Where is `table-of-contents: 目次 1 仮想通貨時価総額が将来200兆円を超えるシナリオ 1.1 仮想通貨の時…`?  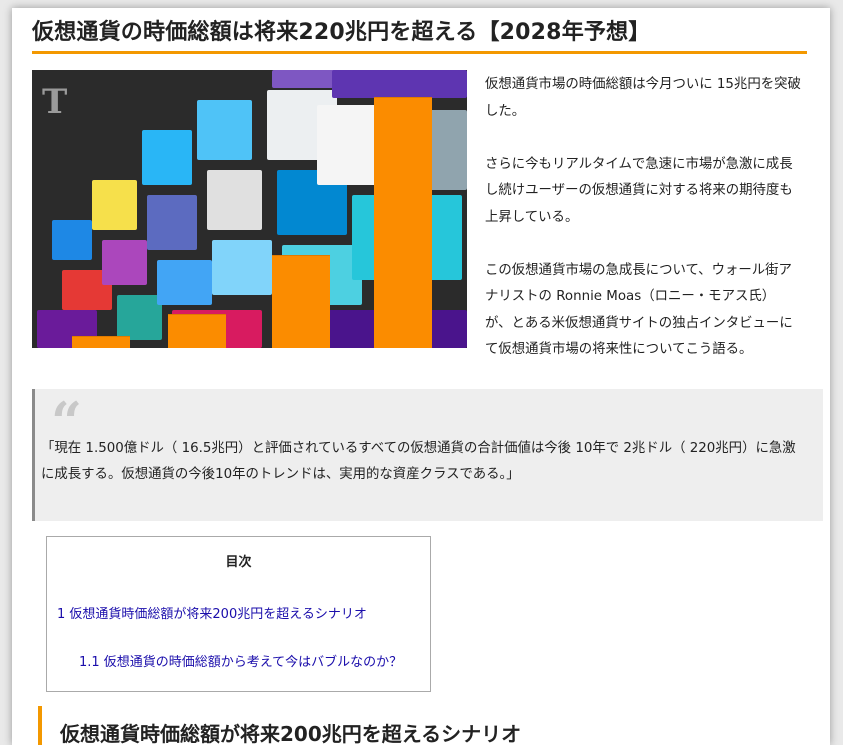 table-of-contents: 目次 1 仮想通貨時価総額が将来200兆円を超えるシナリオ 1.1 仮想通貨の時… is located at coordinates (238, 614).